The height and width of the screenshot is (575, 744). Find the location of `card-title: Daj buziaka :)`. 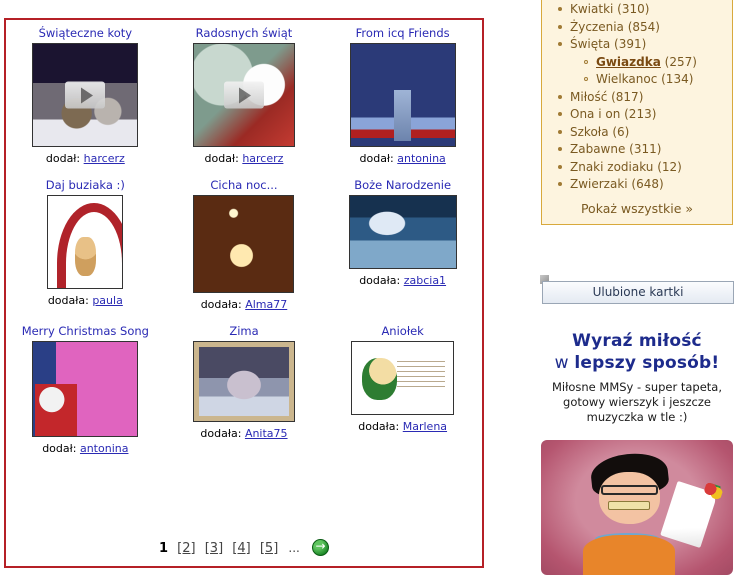

card-title: Daj buziaka :) is located at coordinates (85, 185).